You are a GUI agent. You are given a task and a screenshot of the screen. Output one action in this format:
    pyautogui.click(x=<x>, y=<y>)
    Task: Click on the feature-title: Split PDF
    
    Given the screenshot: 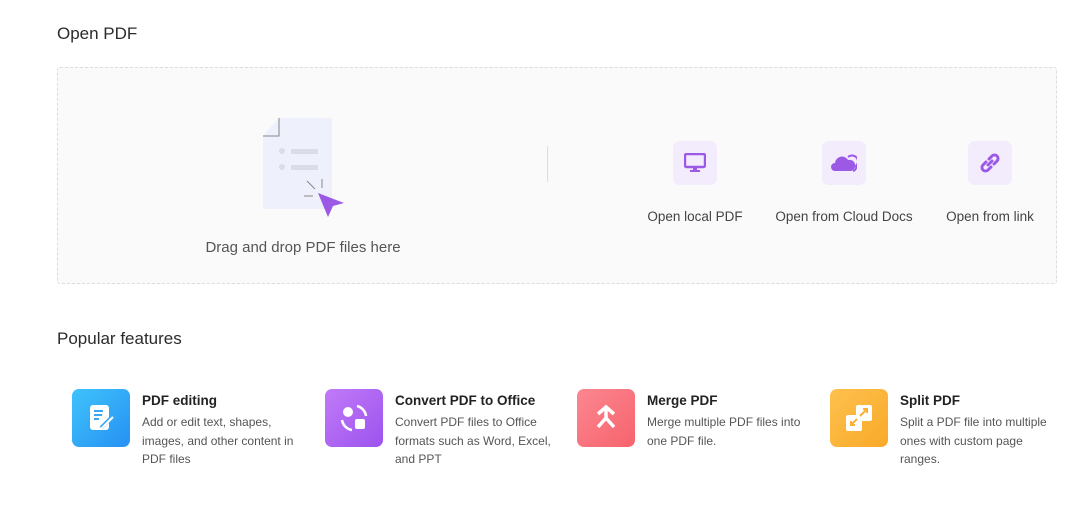 What is the action you would take?
    pyautogui.click(x=930, y=400)
    